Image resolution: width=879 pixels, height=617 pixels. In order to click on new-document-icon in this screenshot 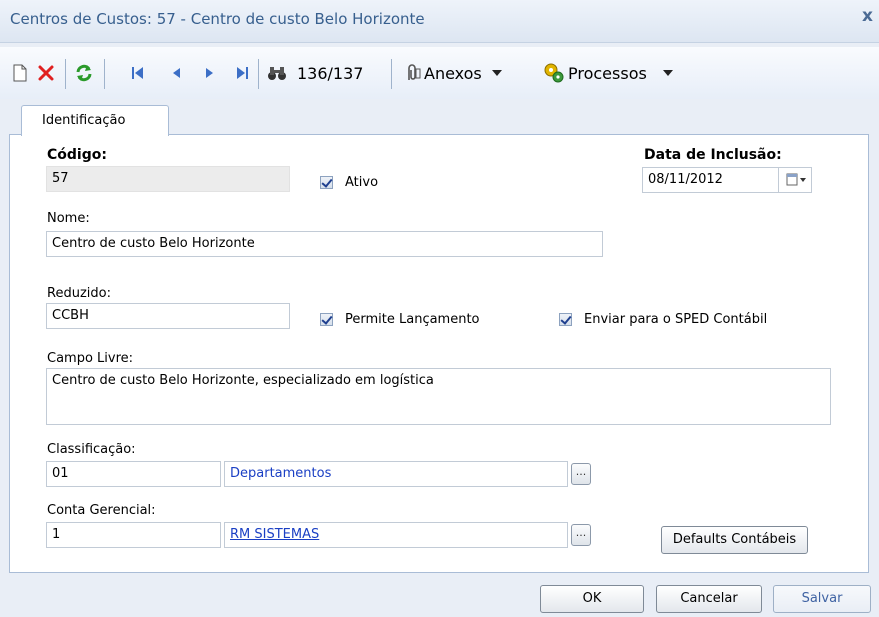, I will do `click(20, 73)`.